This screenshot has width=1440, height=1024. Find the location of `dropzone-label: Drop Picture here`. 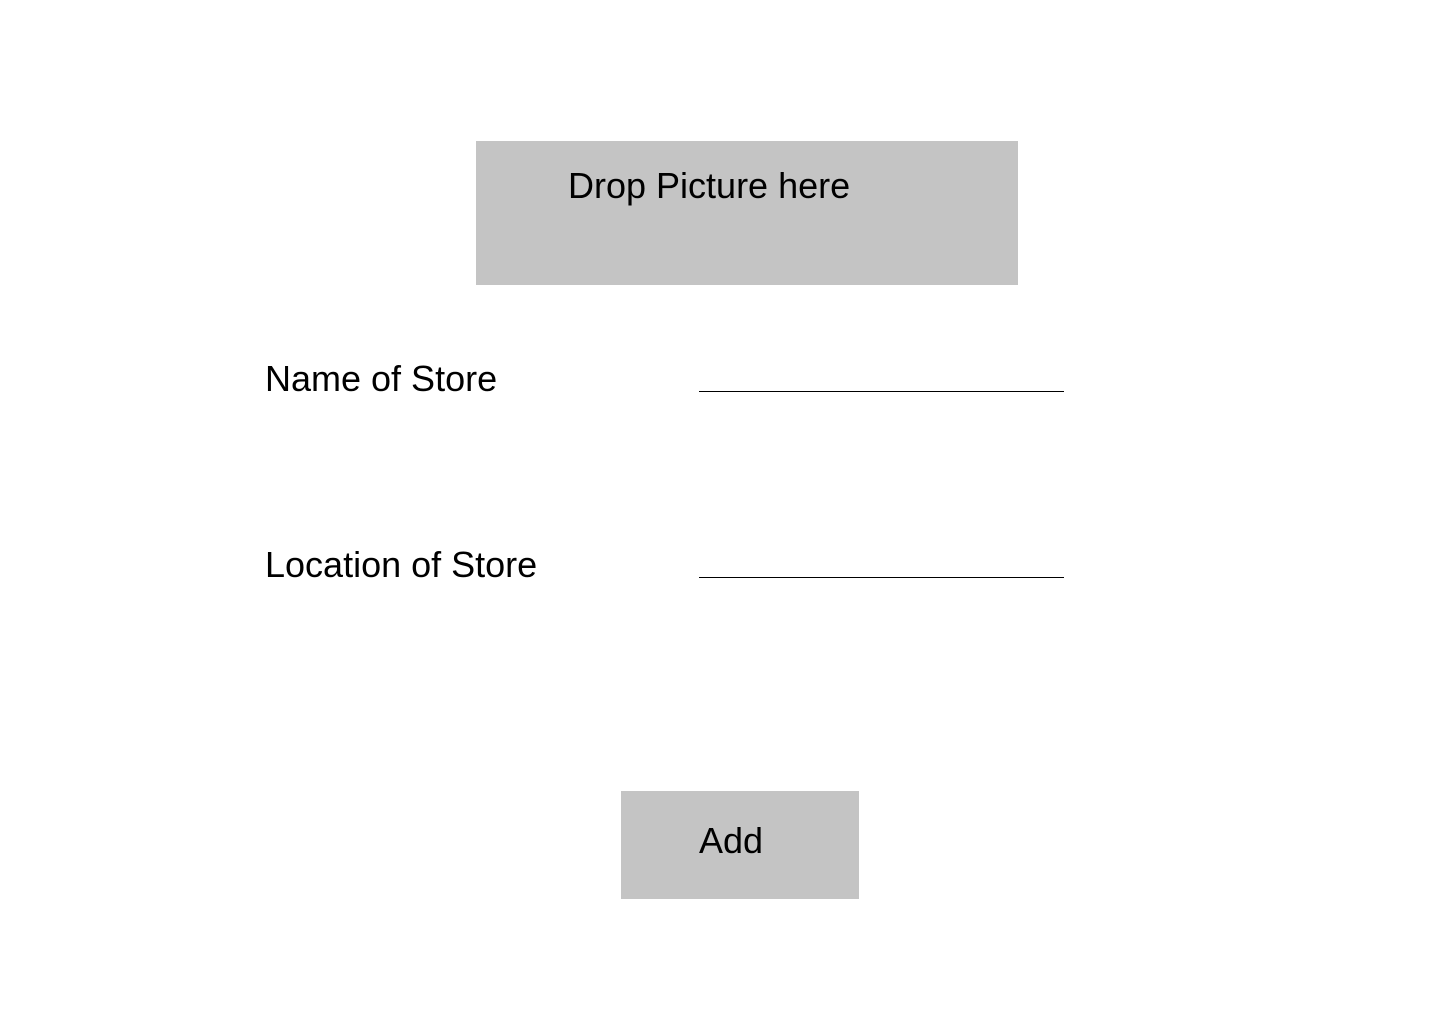

dropzone-label: Drop Picture here is located at coordinates (709, 185).